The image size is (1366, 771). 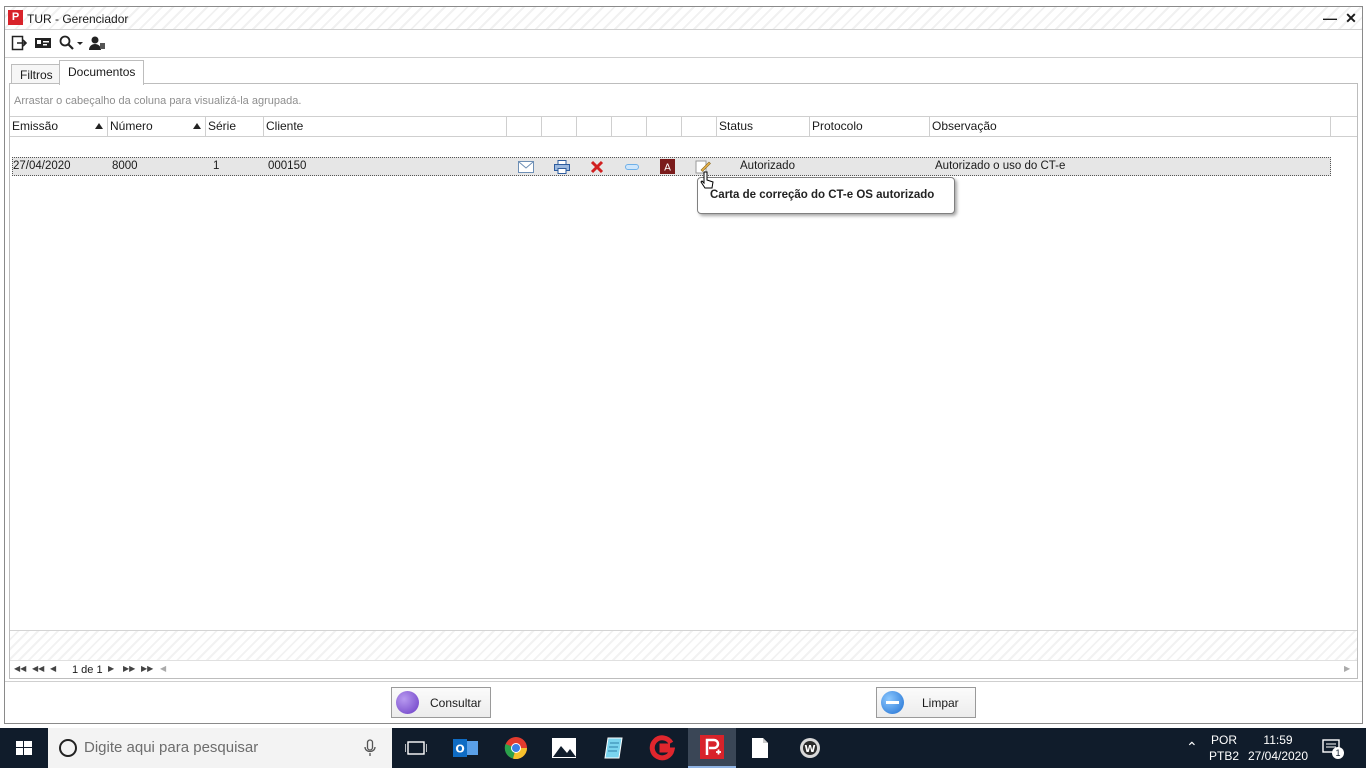 What do you see at coordinates (767, 166) in the screenshot?
I see `cell-status: Autorizado` at bounding box center [767, 166].